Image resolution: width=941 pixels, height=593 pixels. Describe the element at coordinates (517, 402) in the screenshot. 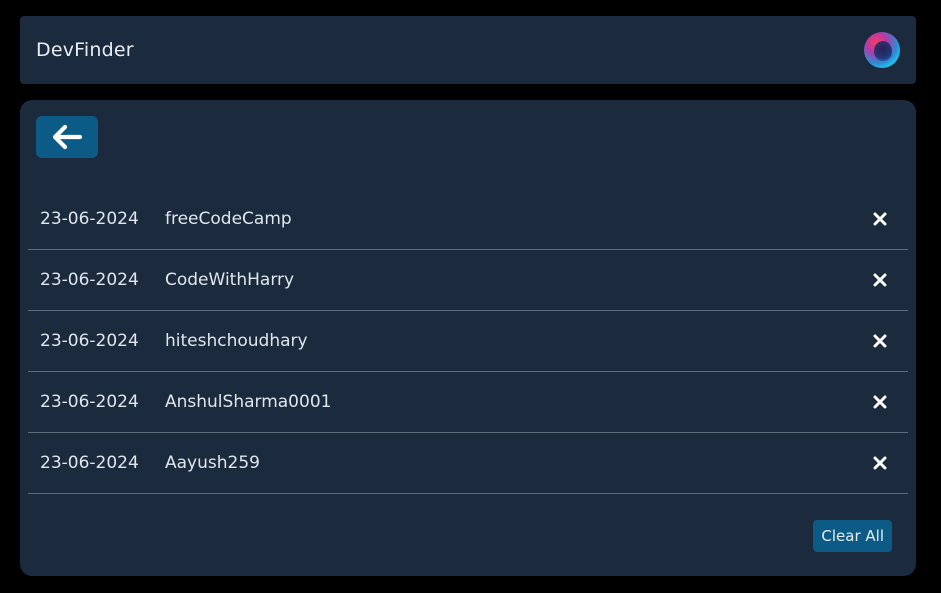

I see `item-username: AnshulSharma0001` at that location.